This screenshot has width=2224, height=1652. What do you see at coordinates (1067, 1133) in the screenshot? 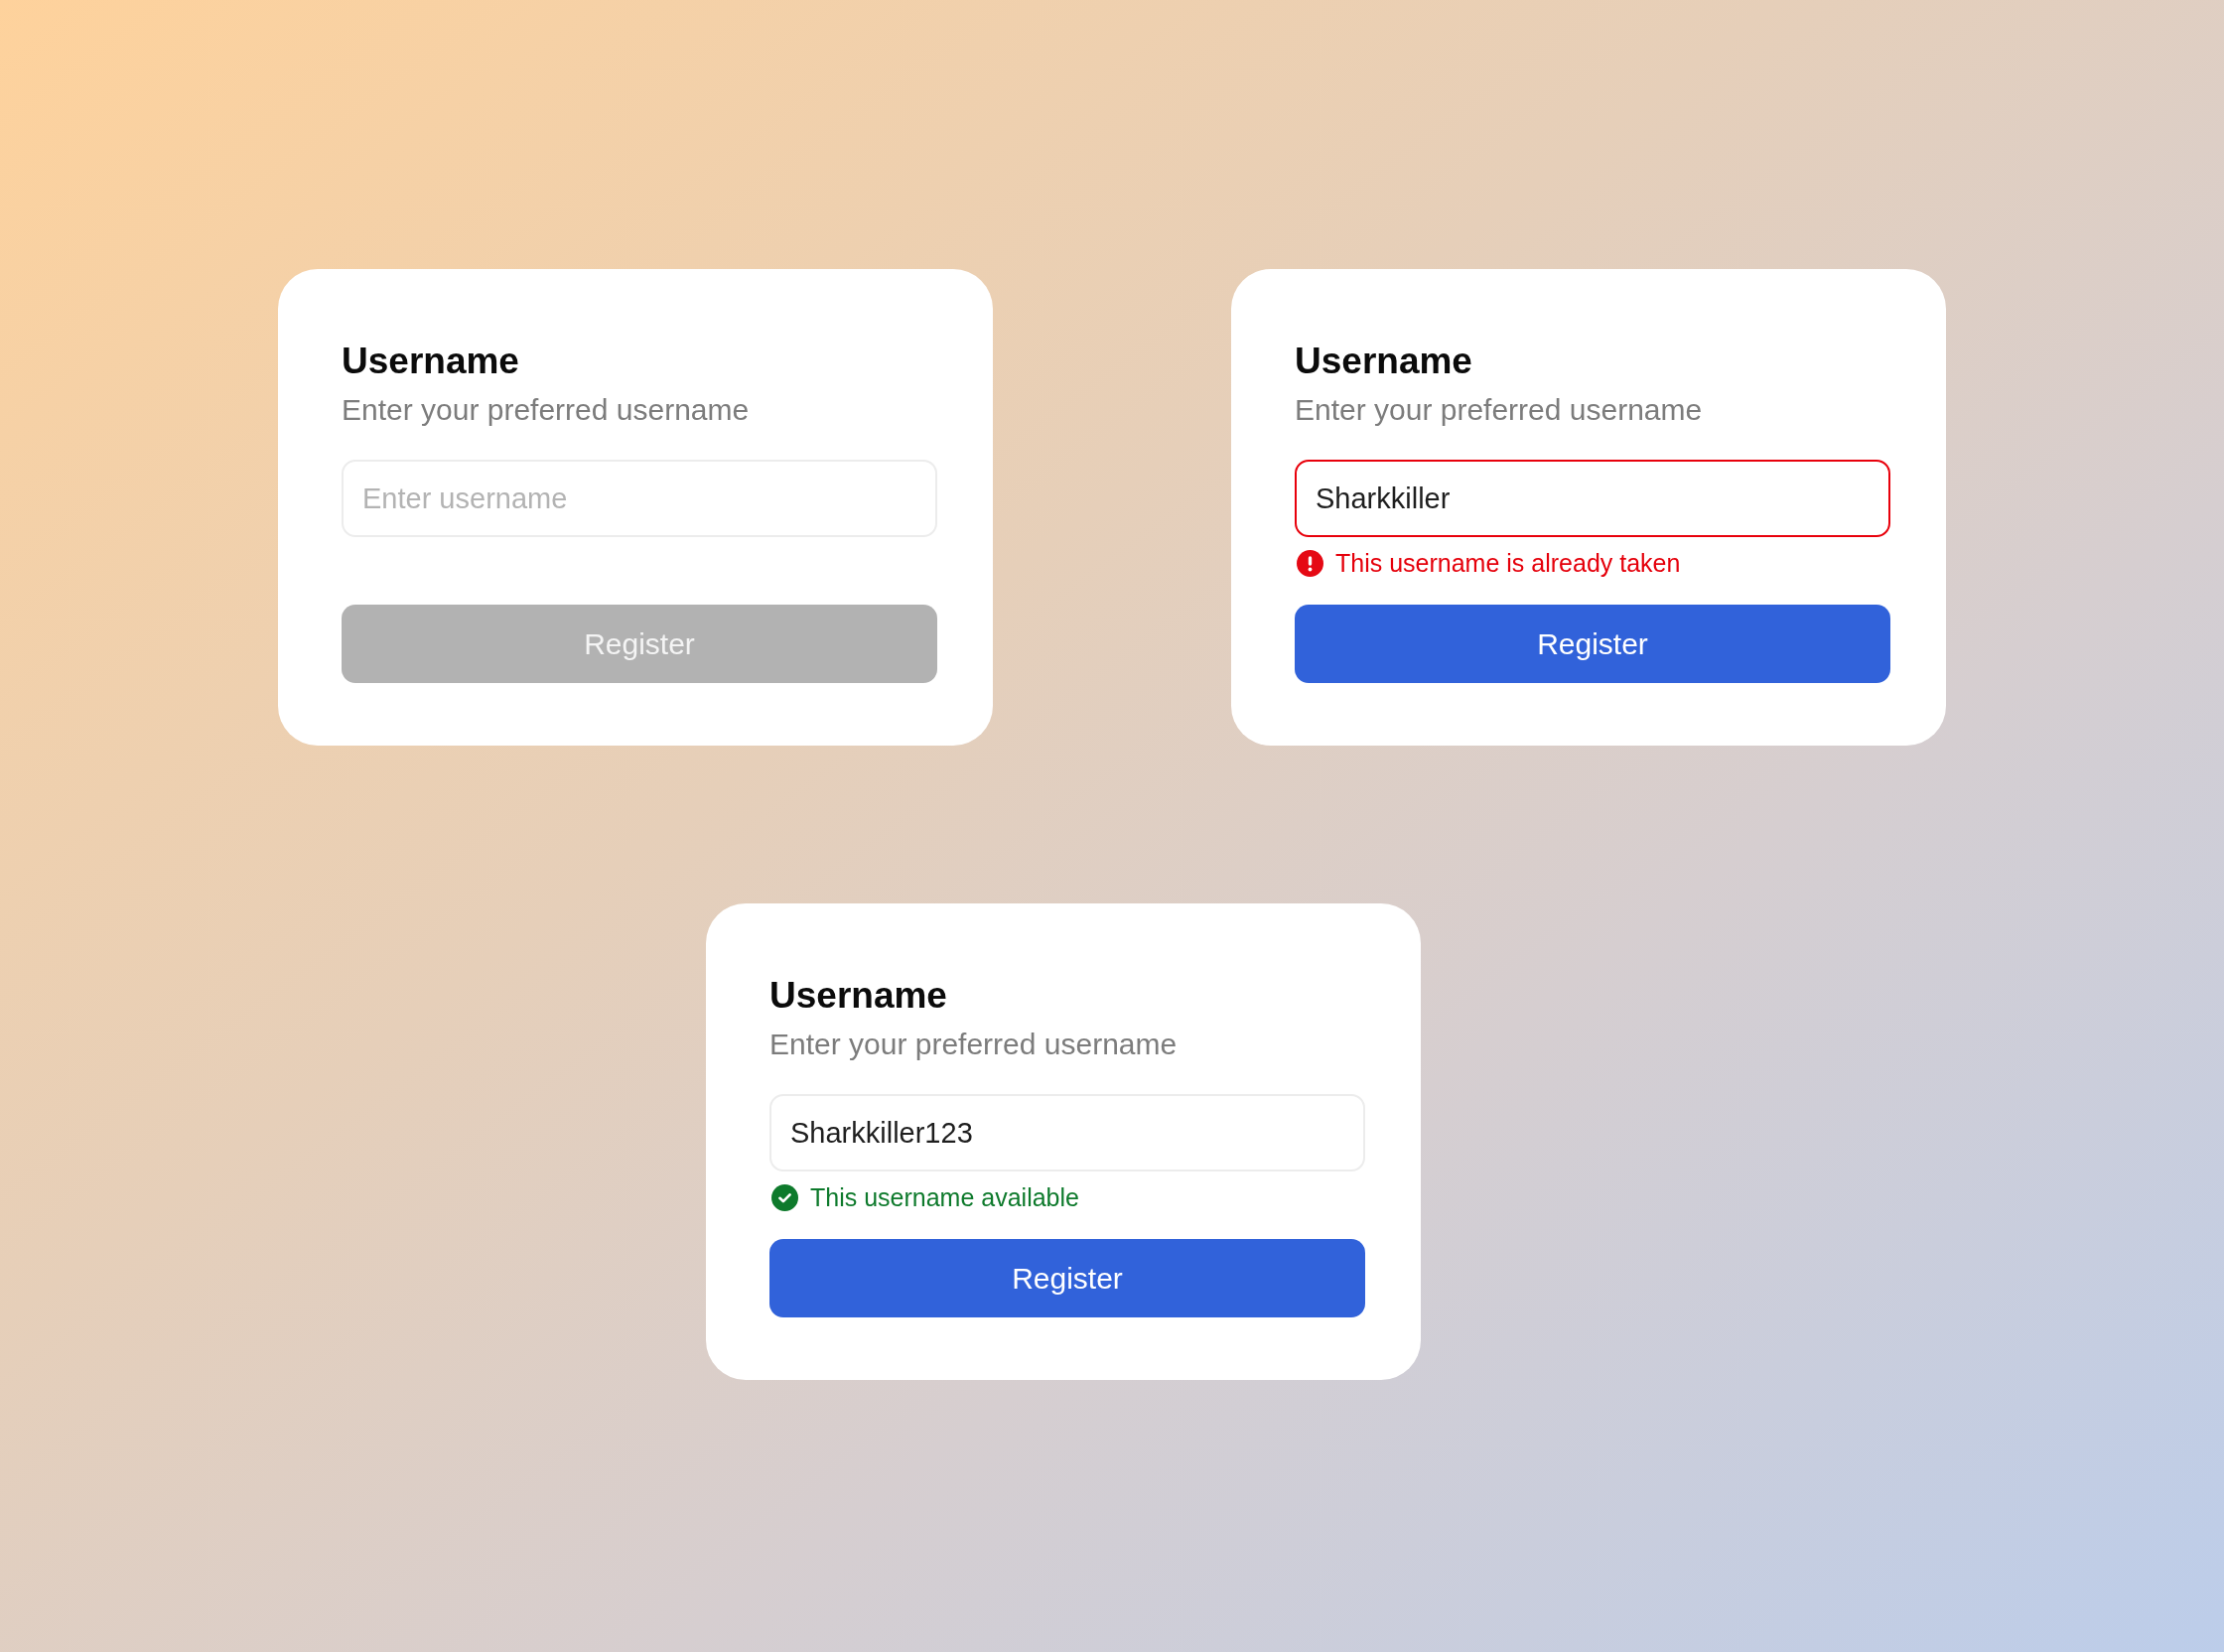
I see `username-field: Sharkkiller123` at bounding box center [1067, 1133].